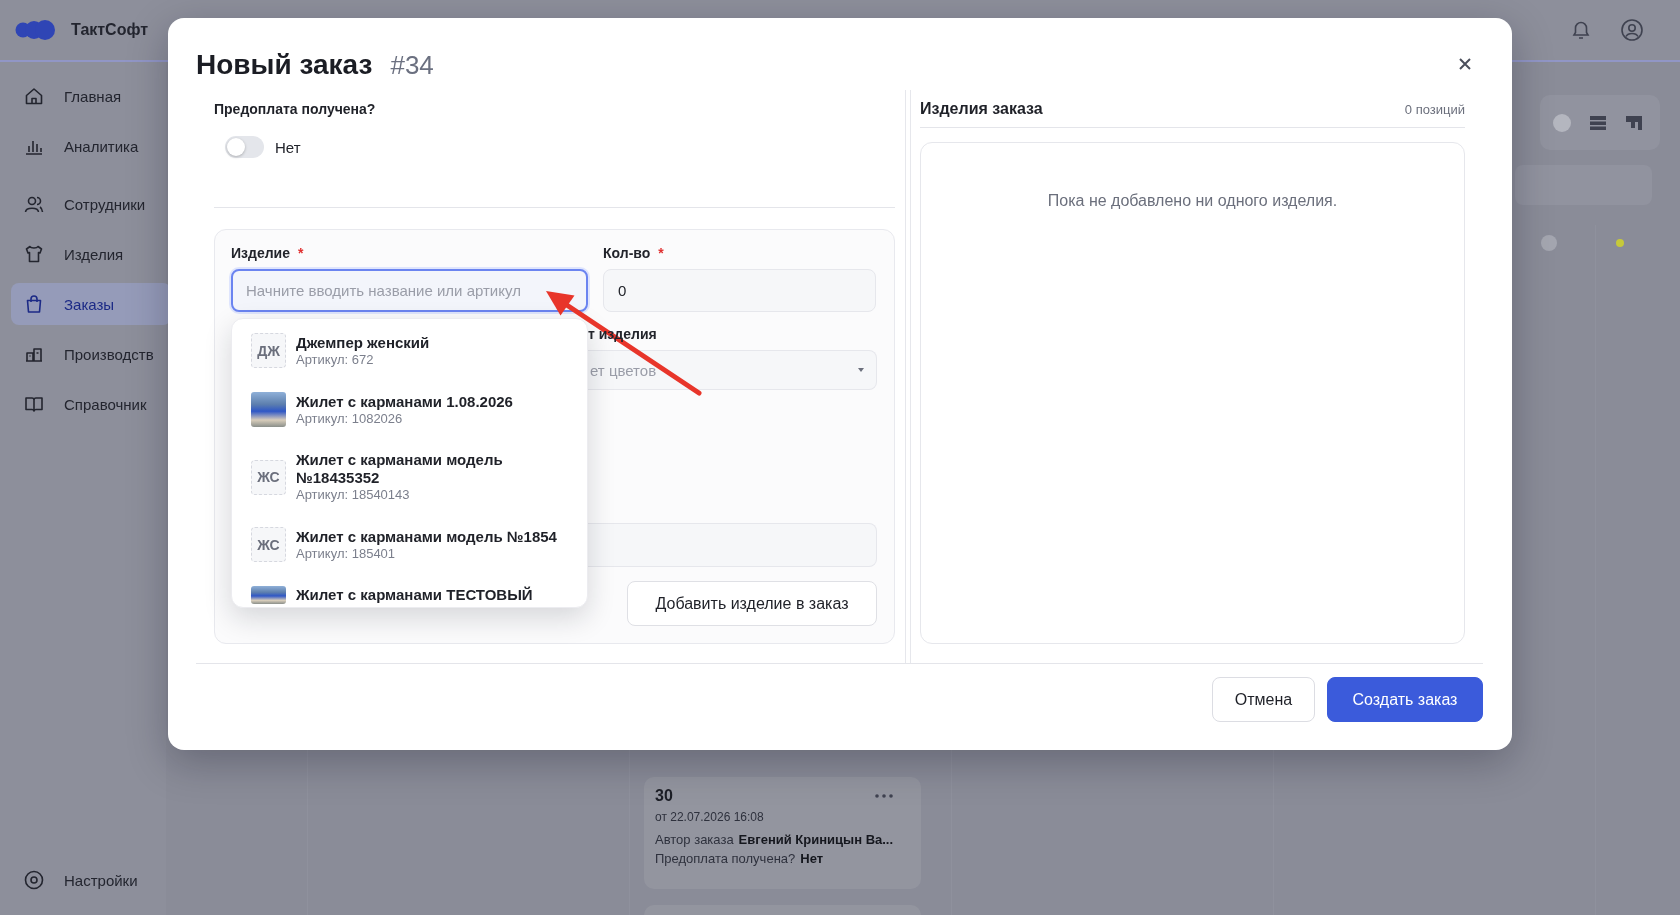 This screenshot has height=915, width=1680. I want to click on book-icon, so click(34, 404).